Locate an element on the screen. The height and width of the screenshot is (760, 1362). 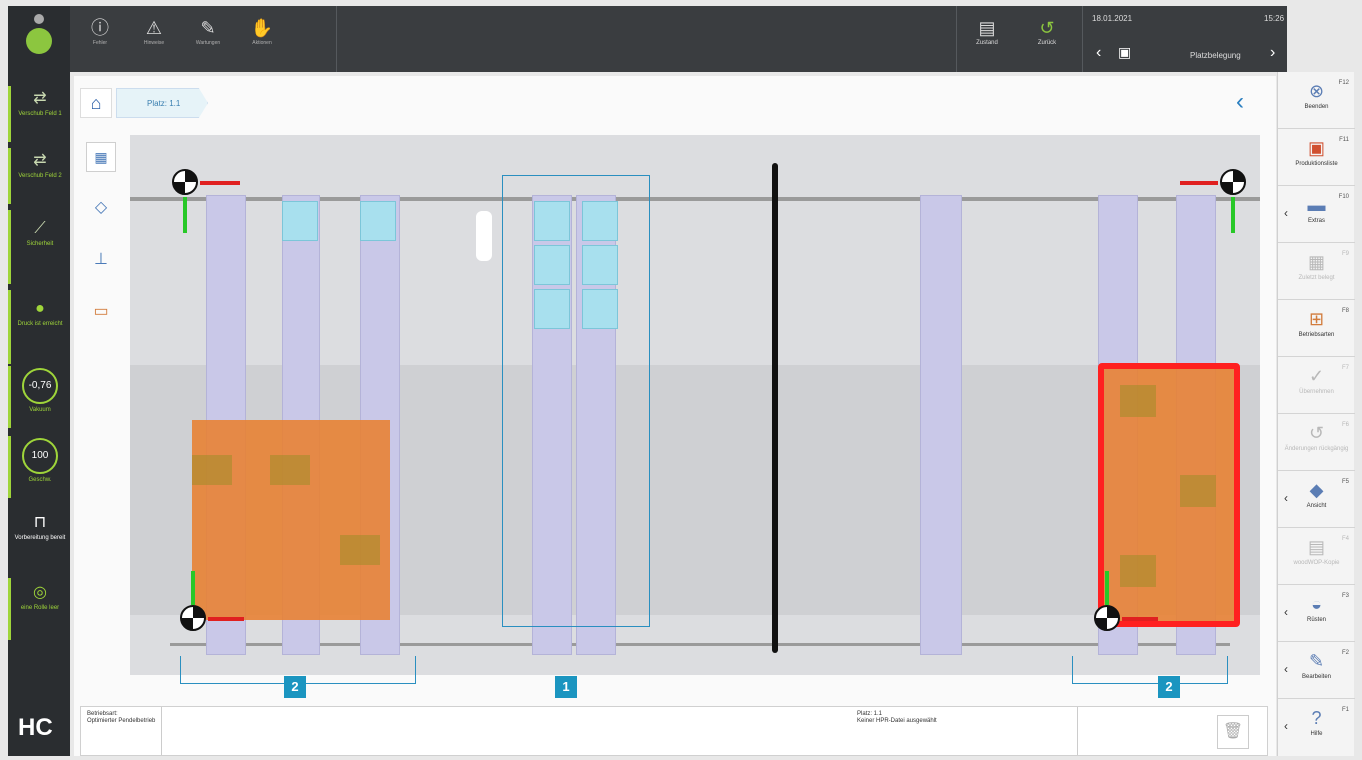
wrench-icon: ✎ is located at coordinates (208, 28).